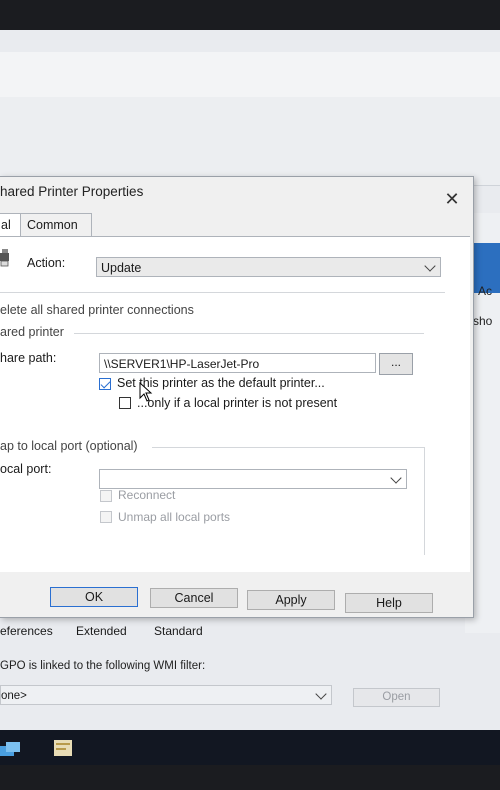  What do you see at coordinates (125, 403) in the screenshot?
I see `only-local-checkbox` at bounding box center [125, 403].